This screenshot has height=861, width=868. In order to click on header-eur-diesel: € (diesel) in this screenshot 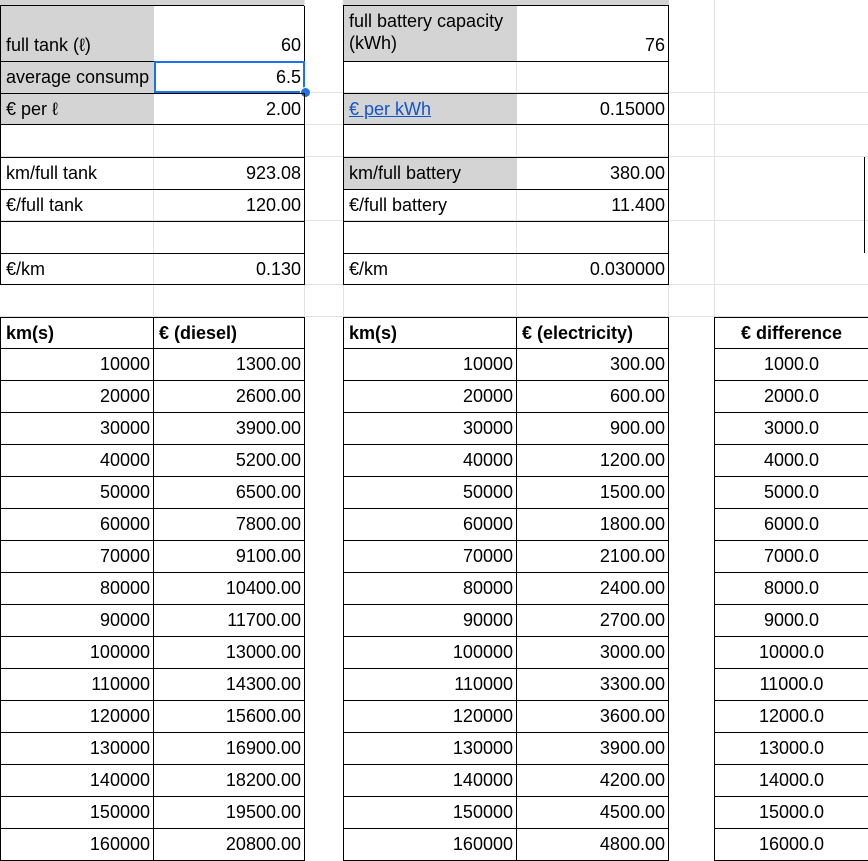, I will do `click(229, 333)`.